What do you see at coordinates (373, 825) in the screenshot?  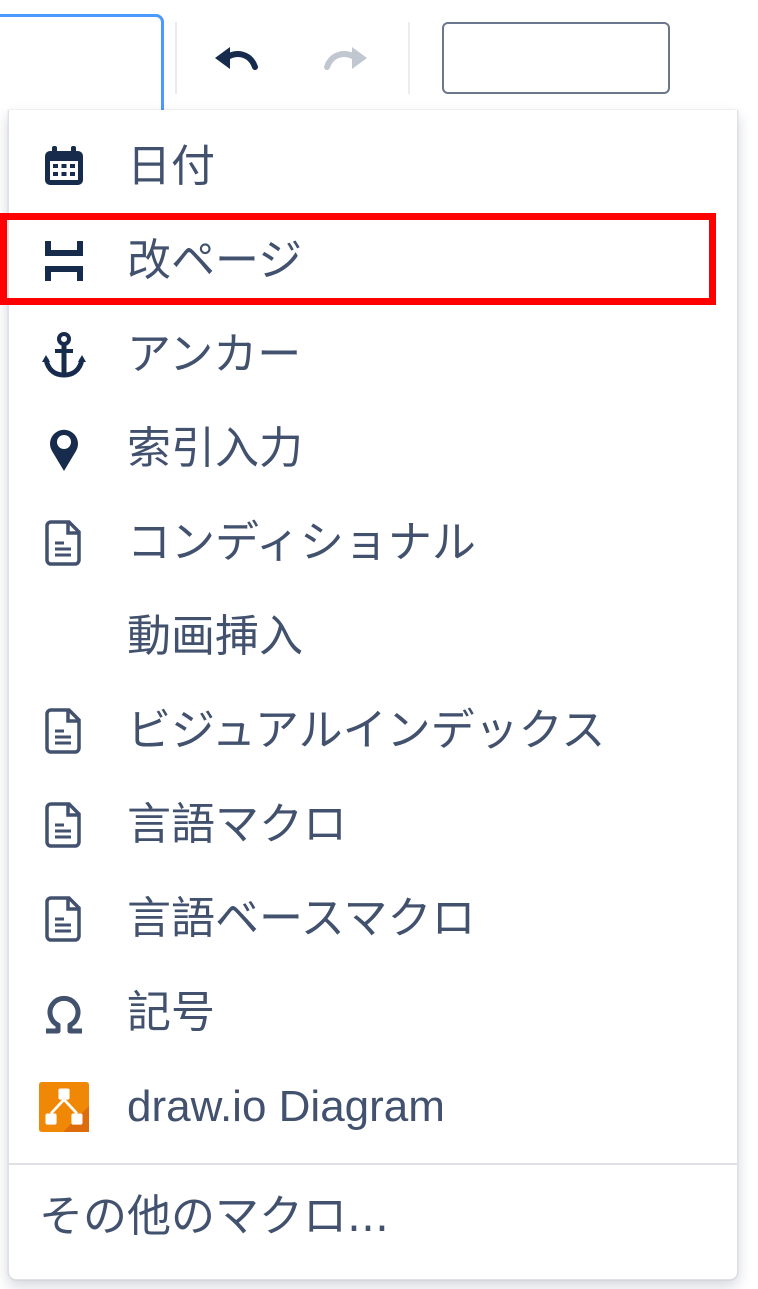 I see `menu-item-language-macro: 言語マクロ` at bounding box center [373, 825].